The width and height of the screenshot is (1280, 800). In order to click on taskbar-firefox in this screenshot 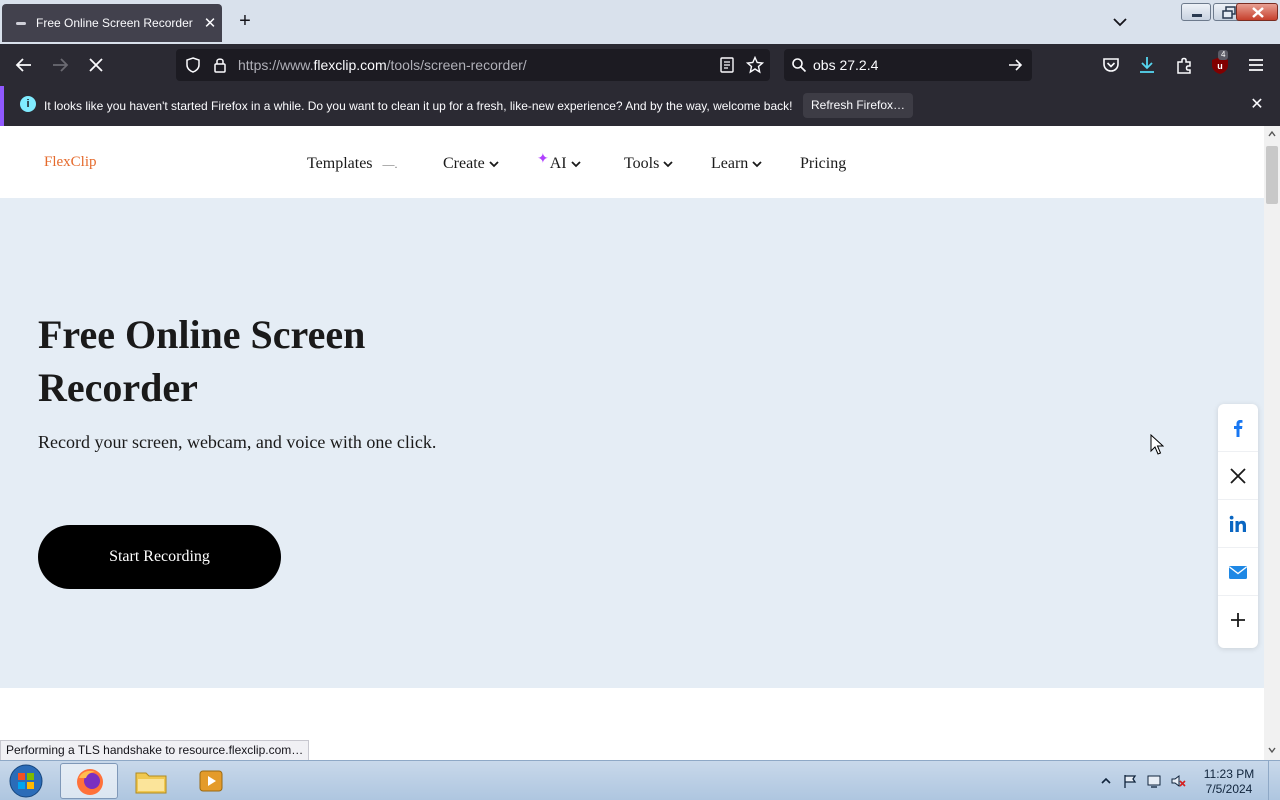, I will do `click(89, 781)`.